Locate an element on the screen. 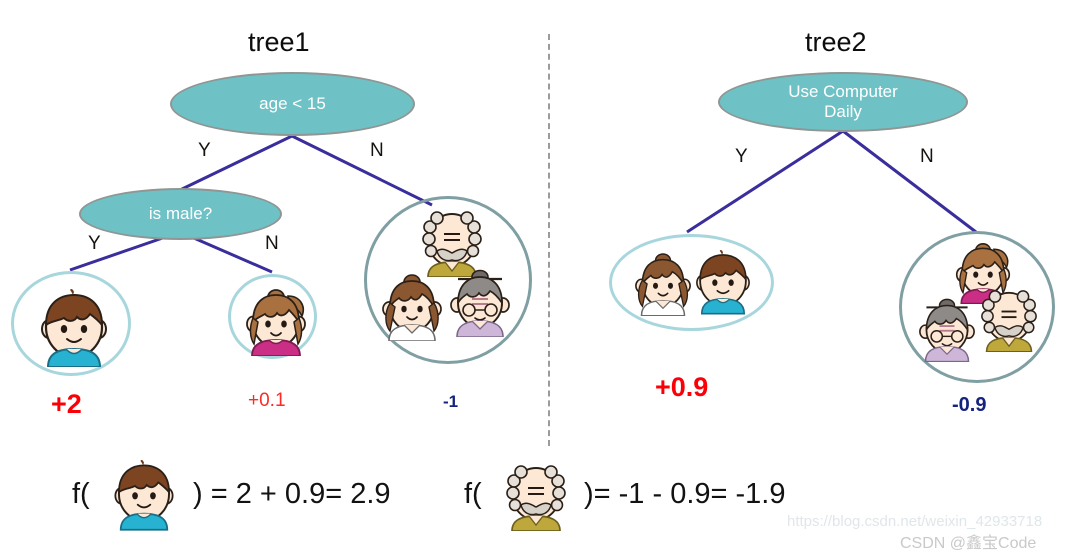 This screenshot has height=553, width=1076. tree2-leaf-young-pair-value: +0.9 is located at coordinates (682, 387).